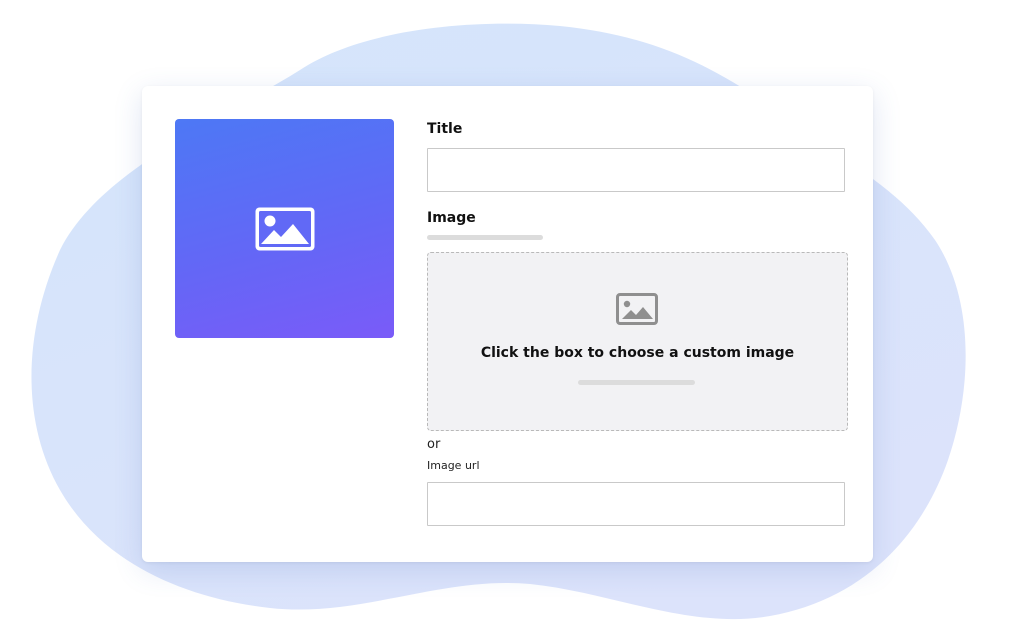 The image size is (1024, 640). Describe the element at coordinates (445, 129) in the screenshot. I see `title-label: Title` at that location.